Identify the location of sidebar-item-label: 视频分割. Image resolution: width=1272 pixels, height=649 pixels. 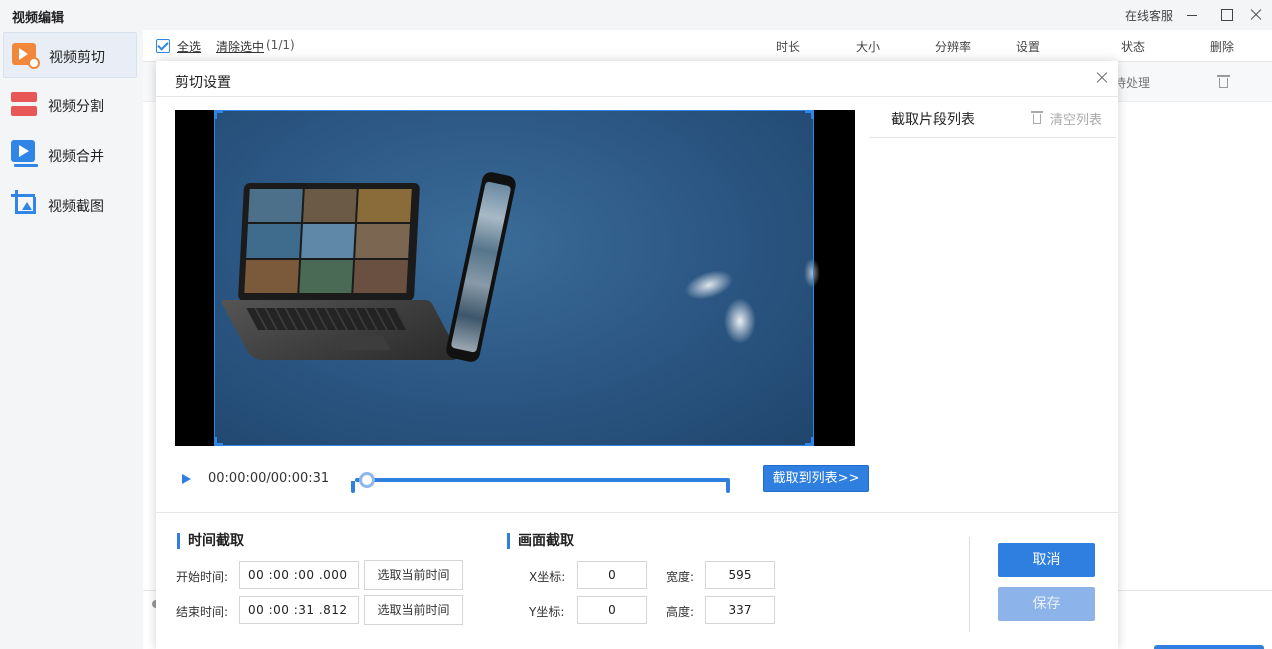
(76, 107).